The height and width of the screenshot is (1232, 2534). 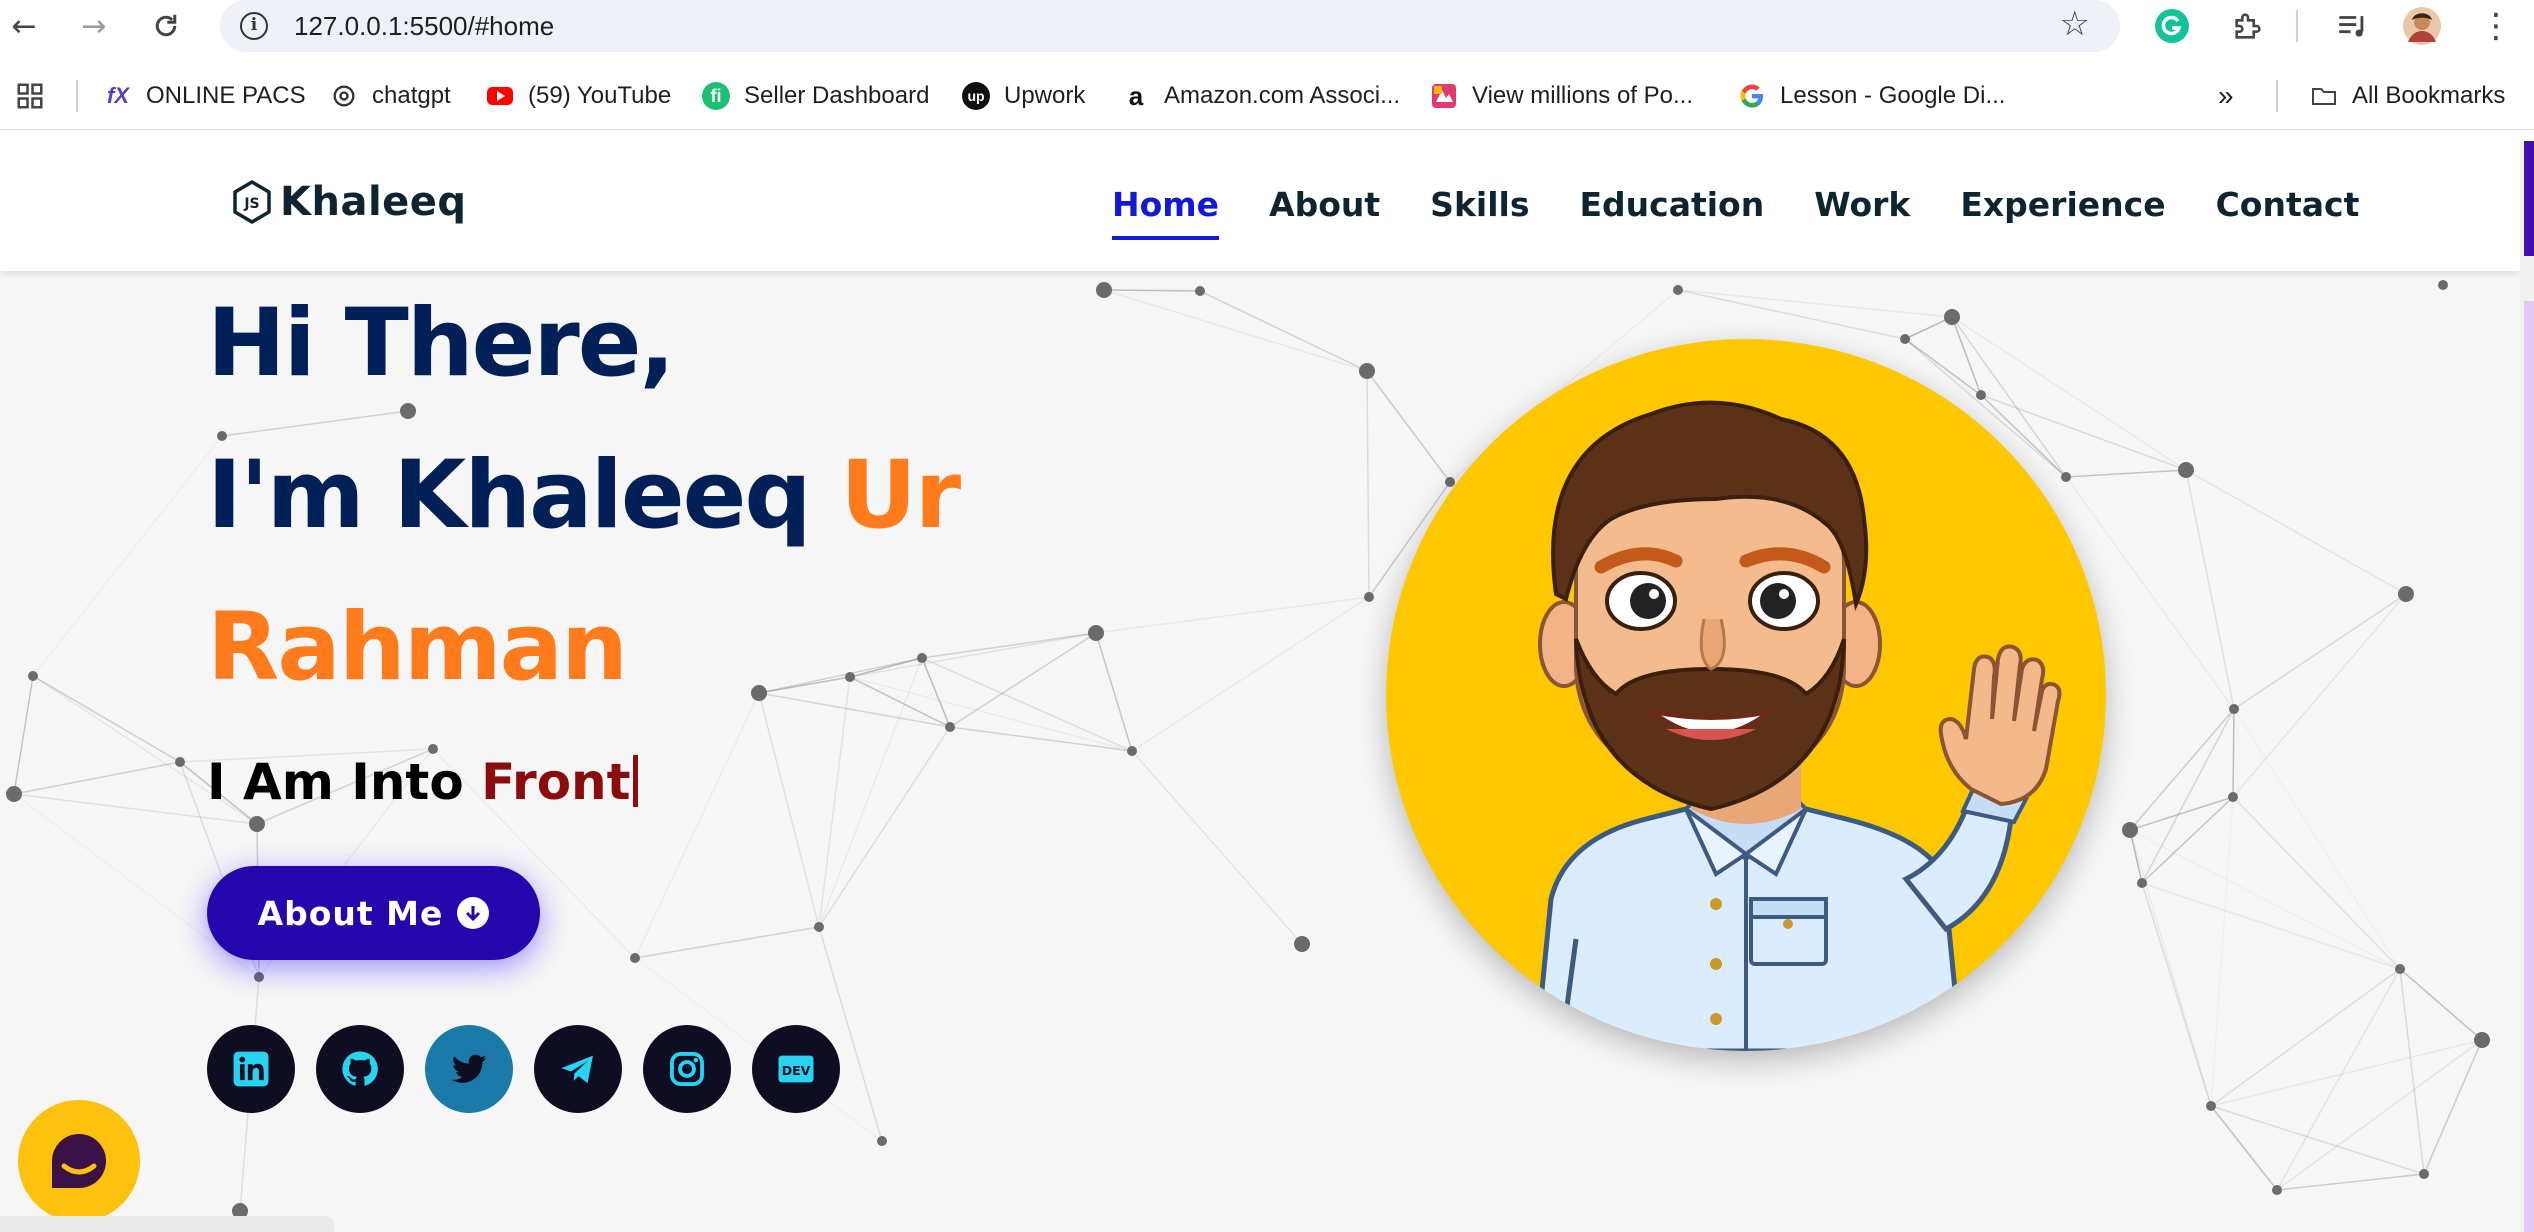 I want to click on bookmark-star-icon: ☆, so click(x=2075, y=24).